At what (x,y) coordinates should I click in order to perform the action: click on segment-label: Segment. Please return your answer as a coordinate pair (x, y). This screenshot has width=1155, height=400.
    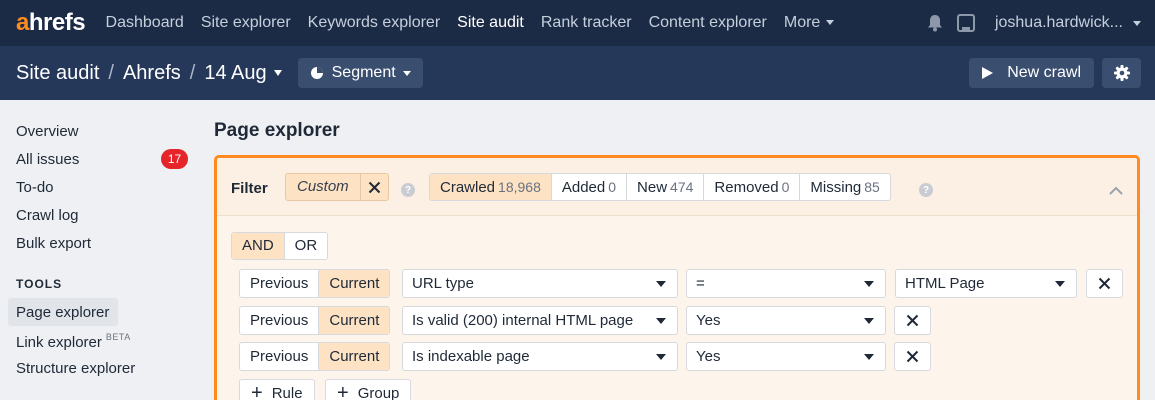
    Looking at the image, I should click on (363, 72).